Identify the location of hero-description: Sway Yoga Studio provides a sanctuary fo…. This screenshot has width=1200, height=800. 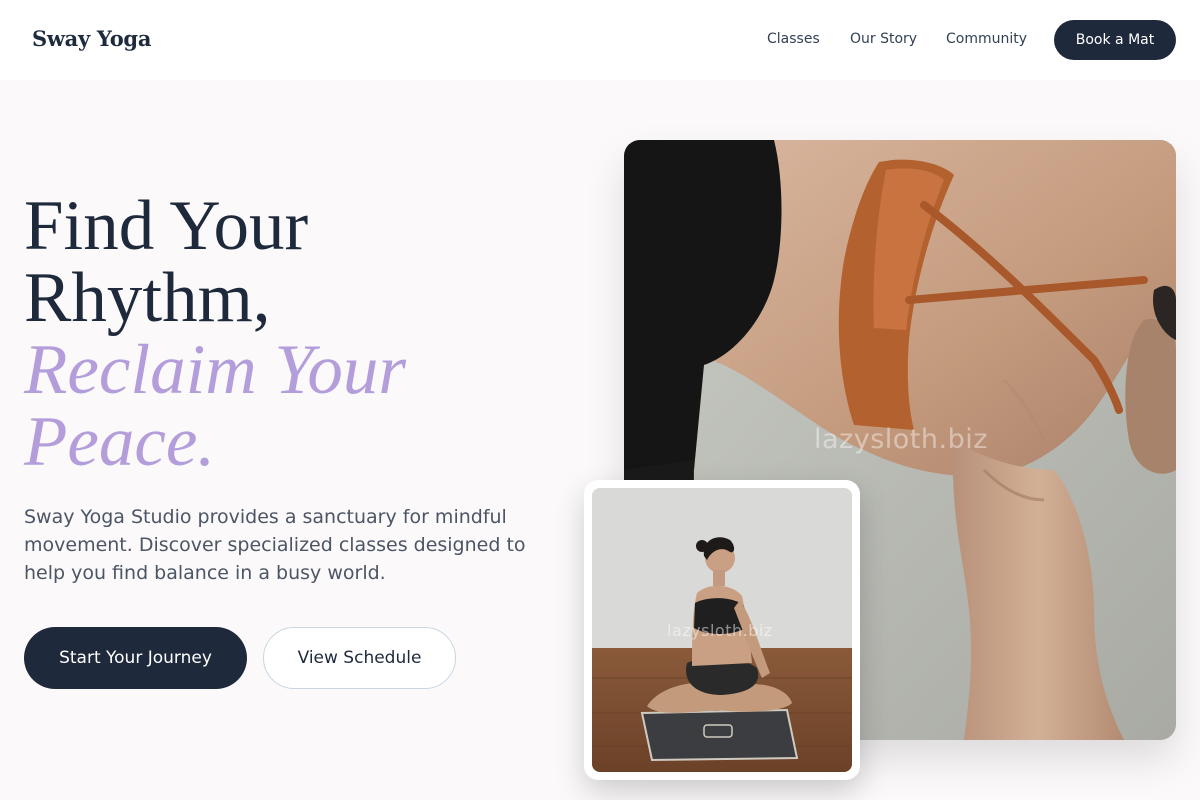
(275, 545).